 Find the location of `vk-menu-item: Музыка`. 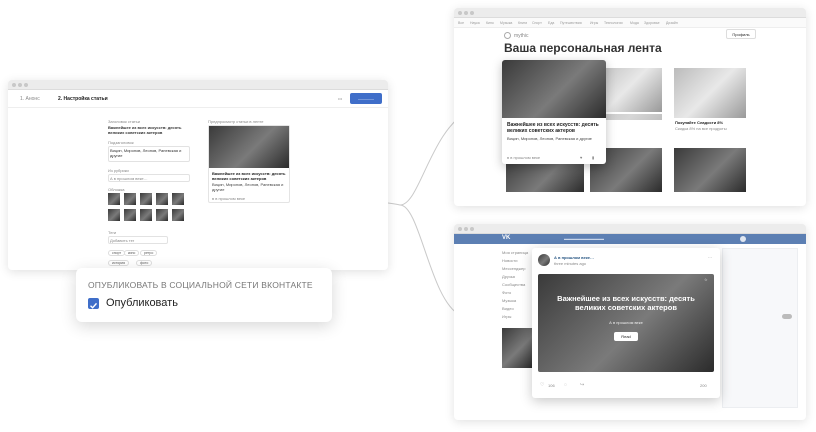

vk-menu-item: Музыка is located at coordinates (509, 300).